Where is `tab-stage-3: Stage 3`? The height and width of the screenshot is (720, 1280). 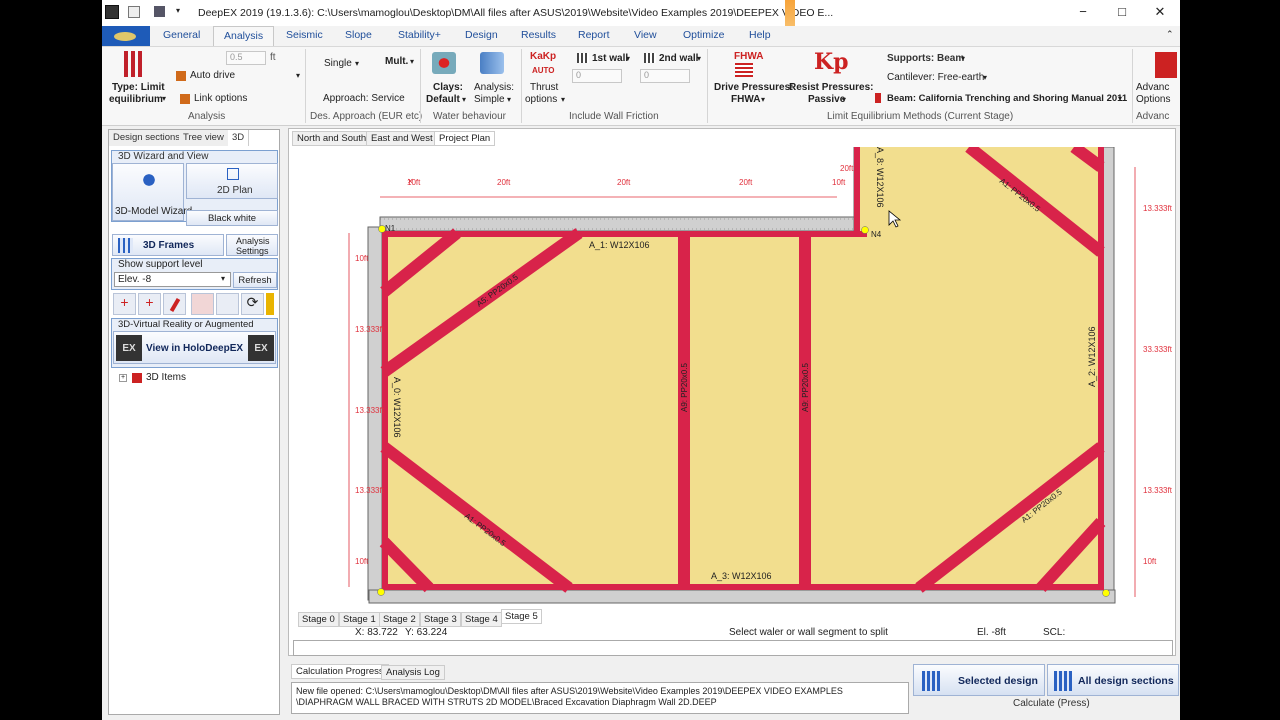 tab-stage-3: Stage 3 is located at coordinates (440, 619).